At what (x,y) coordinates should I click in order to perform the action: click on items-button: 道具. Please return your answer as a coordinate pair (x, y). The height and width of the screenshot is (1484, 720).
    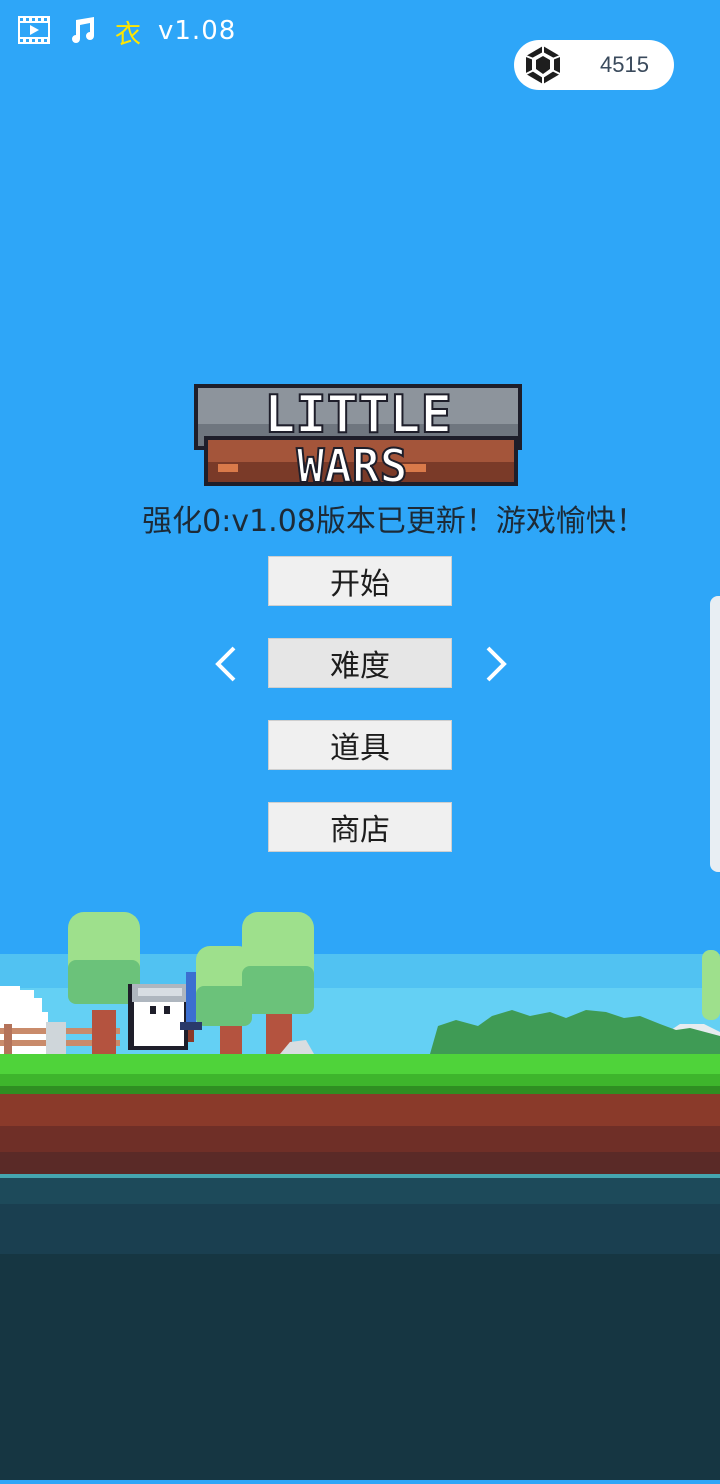
    Looking at the image, I should click on (360, 745).